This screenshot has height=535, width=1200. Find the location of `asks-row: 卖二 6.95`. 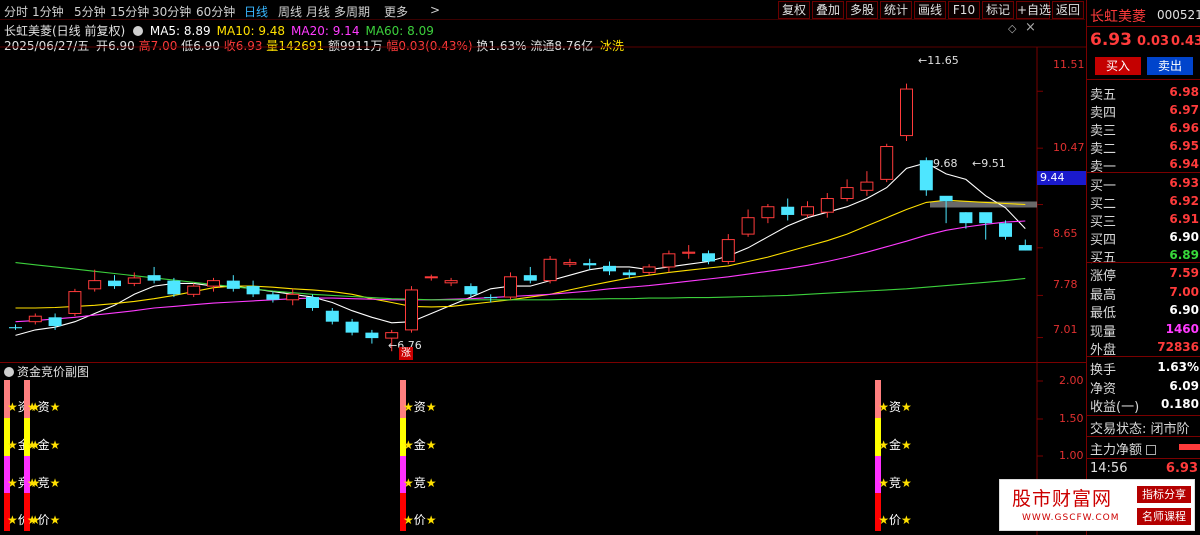

asks-row: 卖二 6.95 is located at coordinates (1143, 147).